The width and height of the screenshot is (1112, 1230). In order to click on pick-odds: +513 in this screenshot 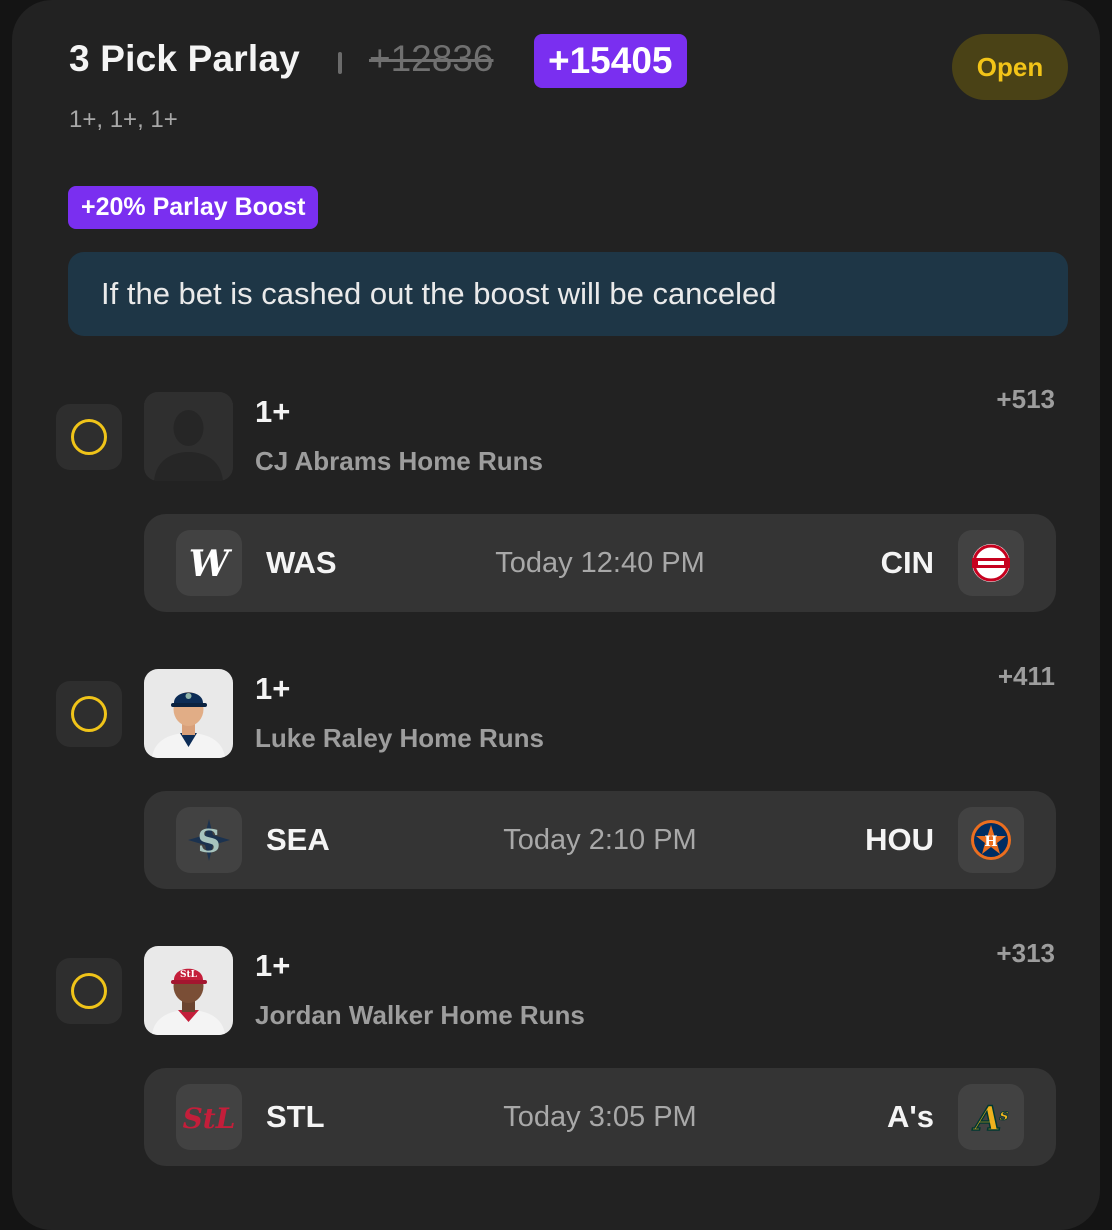, I will do `click(1025, 399)`.